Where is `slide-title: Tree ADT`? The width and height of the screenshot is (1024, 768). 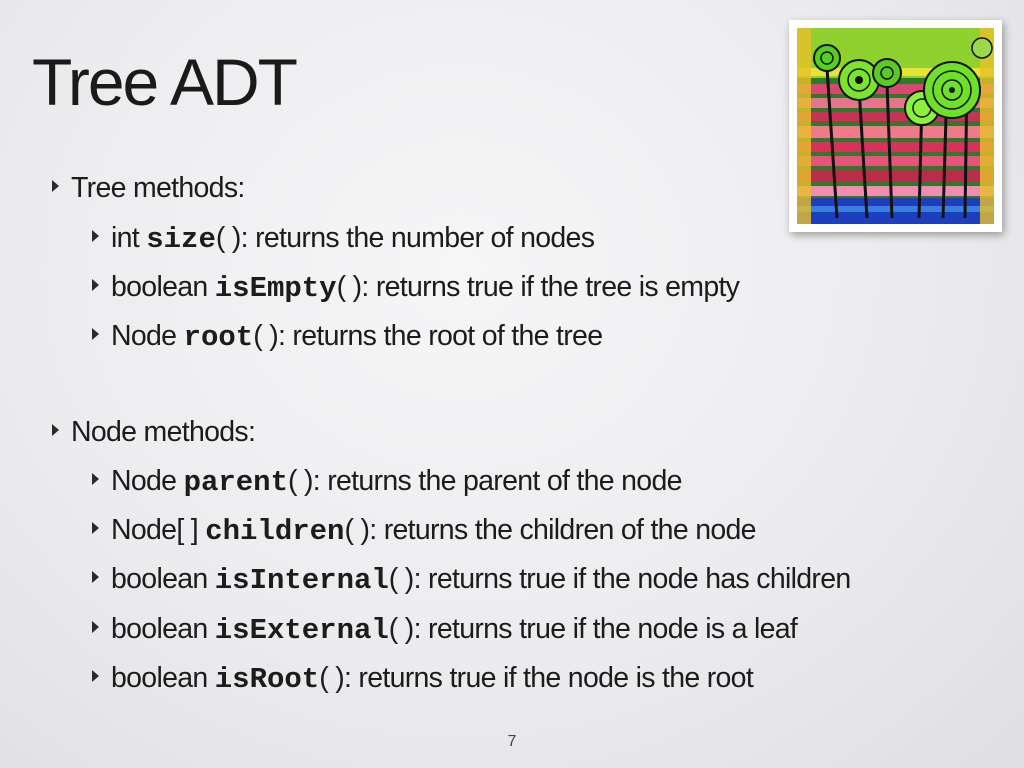 slide-title: Tree ADT is located at coordinates (165, 82).